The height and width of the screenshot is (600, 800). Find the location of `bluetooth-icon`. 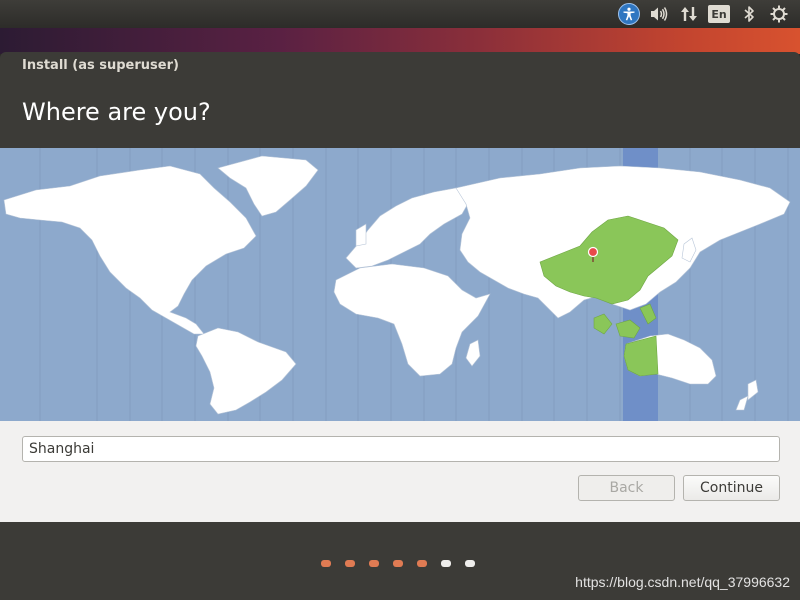

bluetooth-icon is located at coordinates (749, 14).